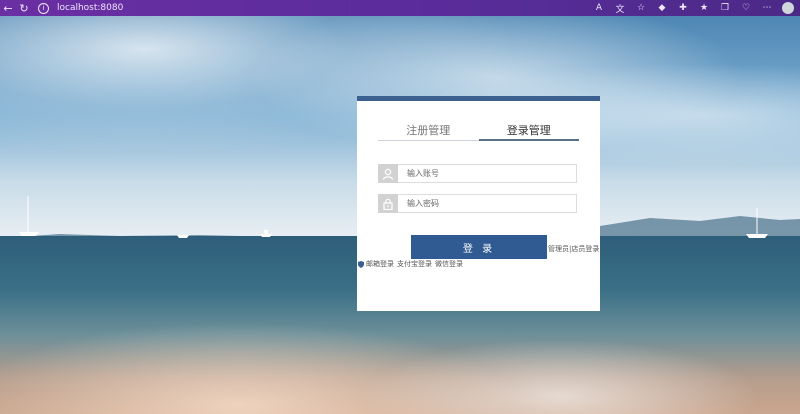  I want to click on translate-icon: 文, so click(620, 8).